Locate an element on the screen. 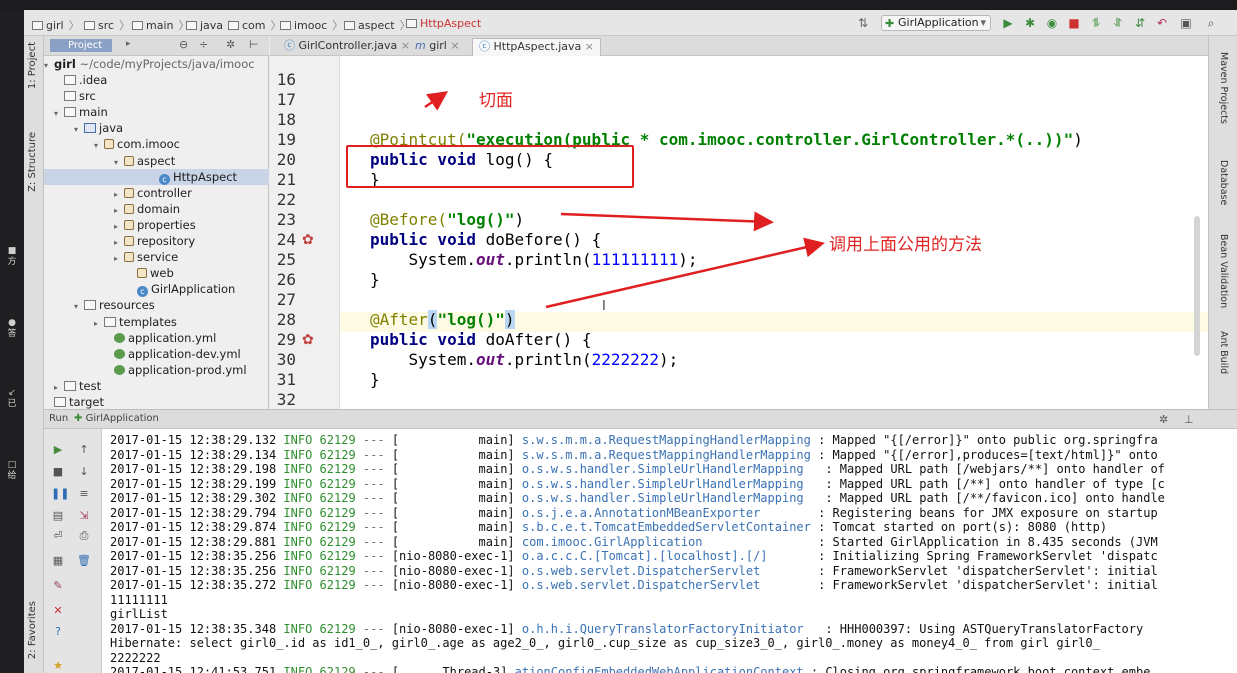  tree-item: ▸ controller is located at coordinates (153, 193).